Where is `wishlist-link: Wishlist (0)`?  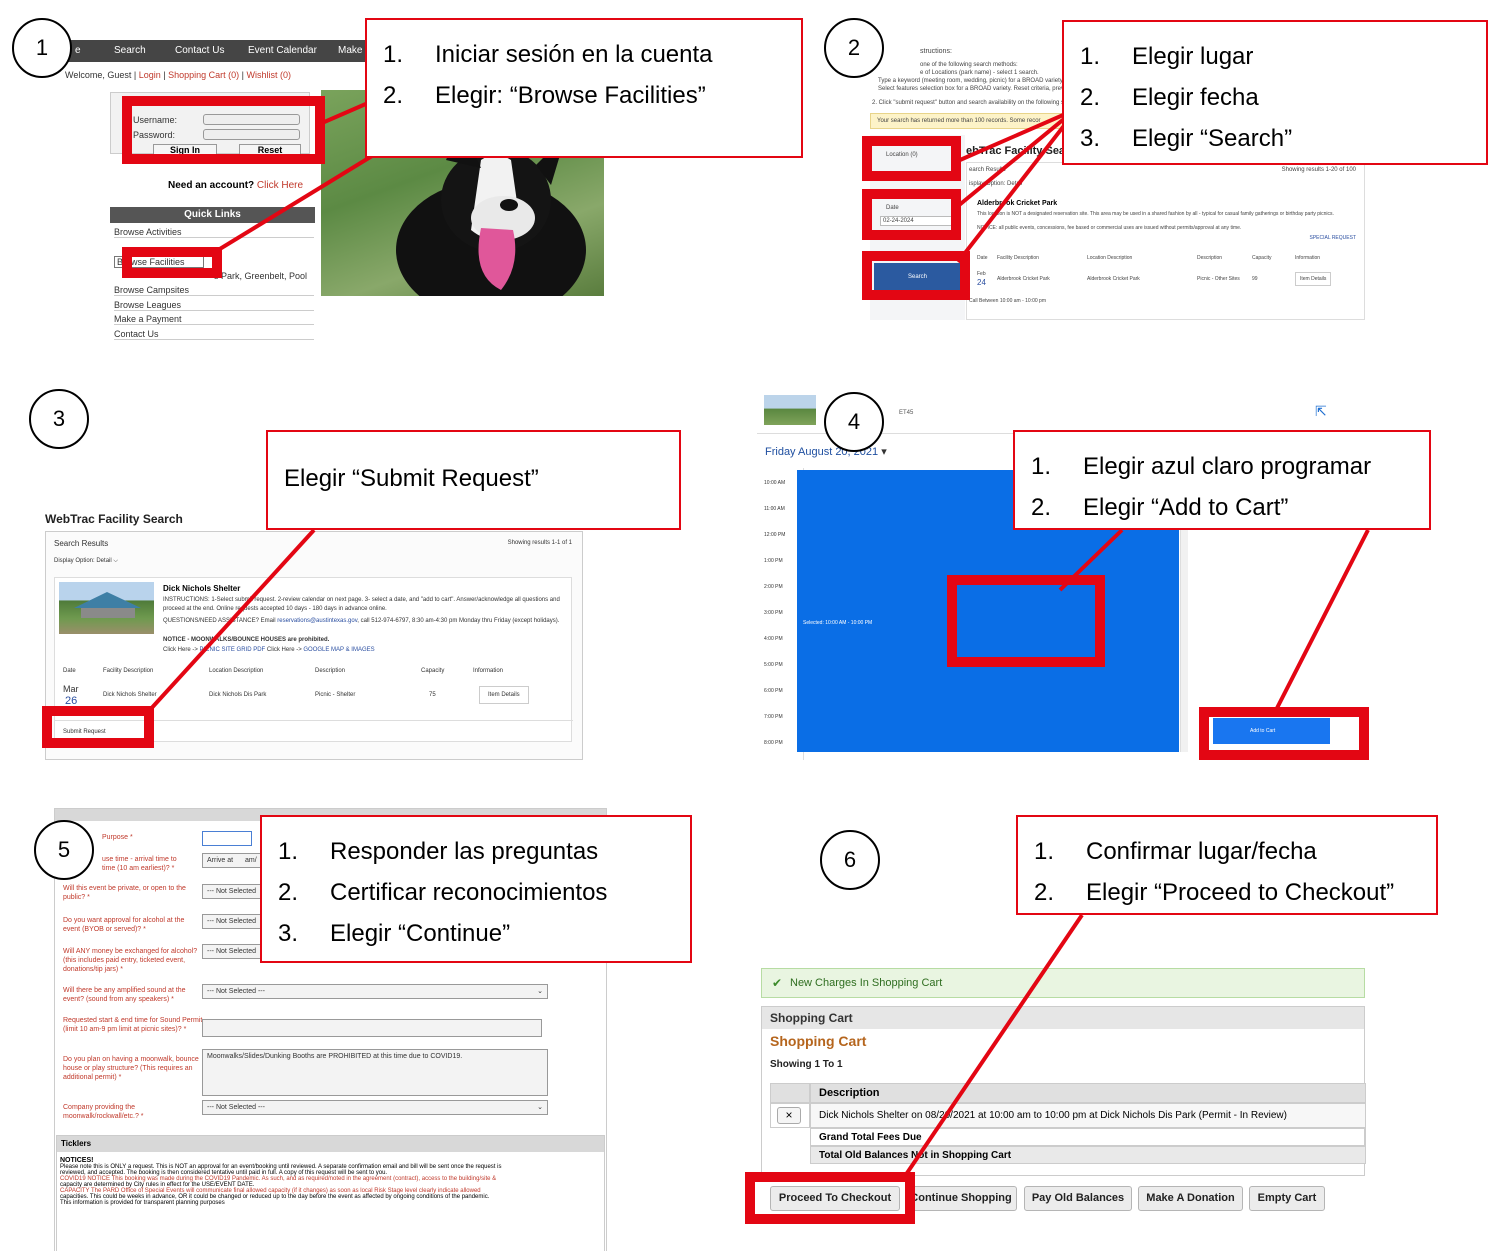
wishlist-link: Wishlist (0) is located at coordinates (268, 75).